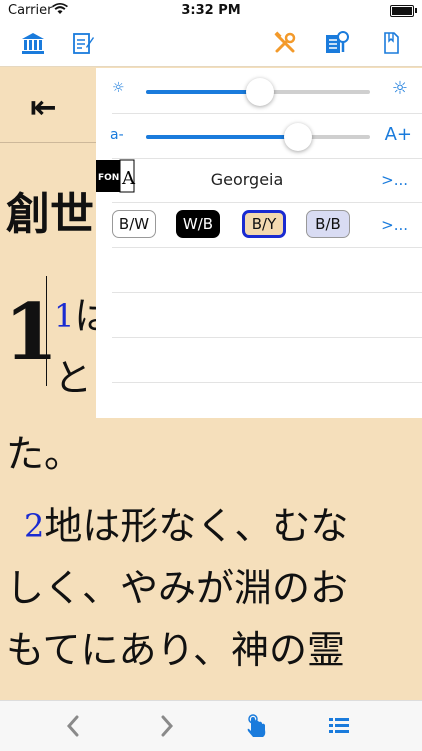  Describe the element at coordinates (328, 224) in the screenshot. I see `theme-bb-button: B/B` at that location.